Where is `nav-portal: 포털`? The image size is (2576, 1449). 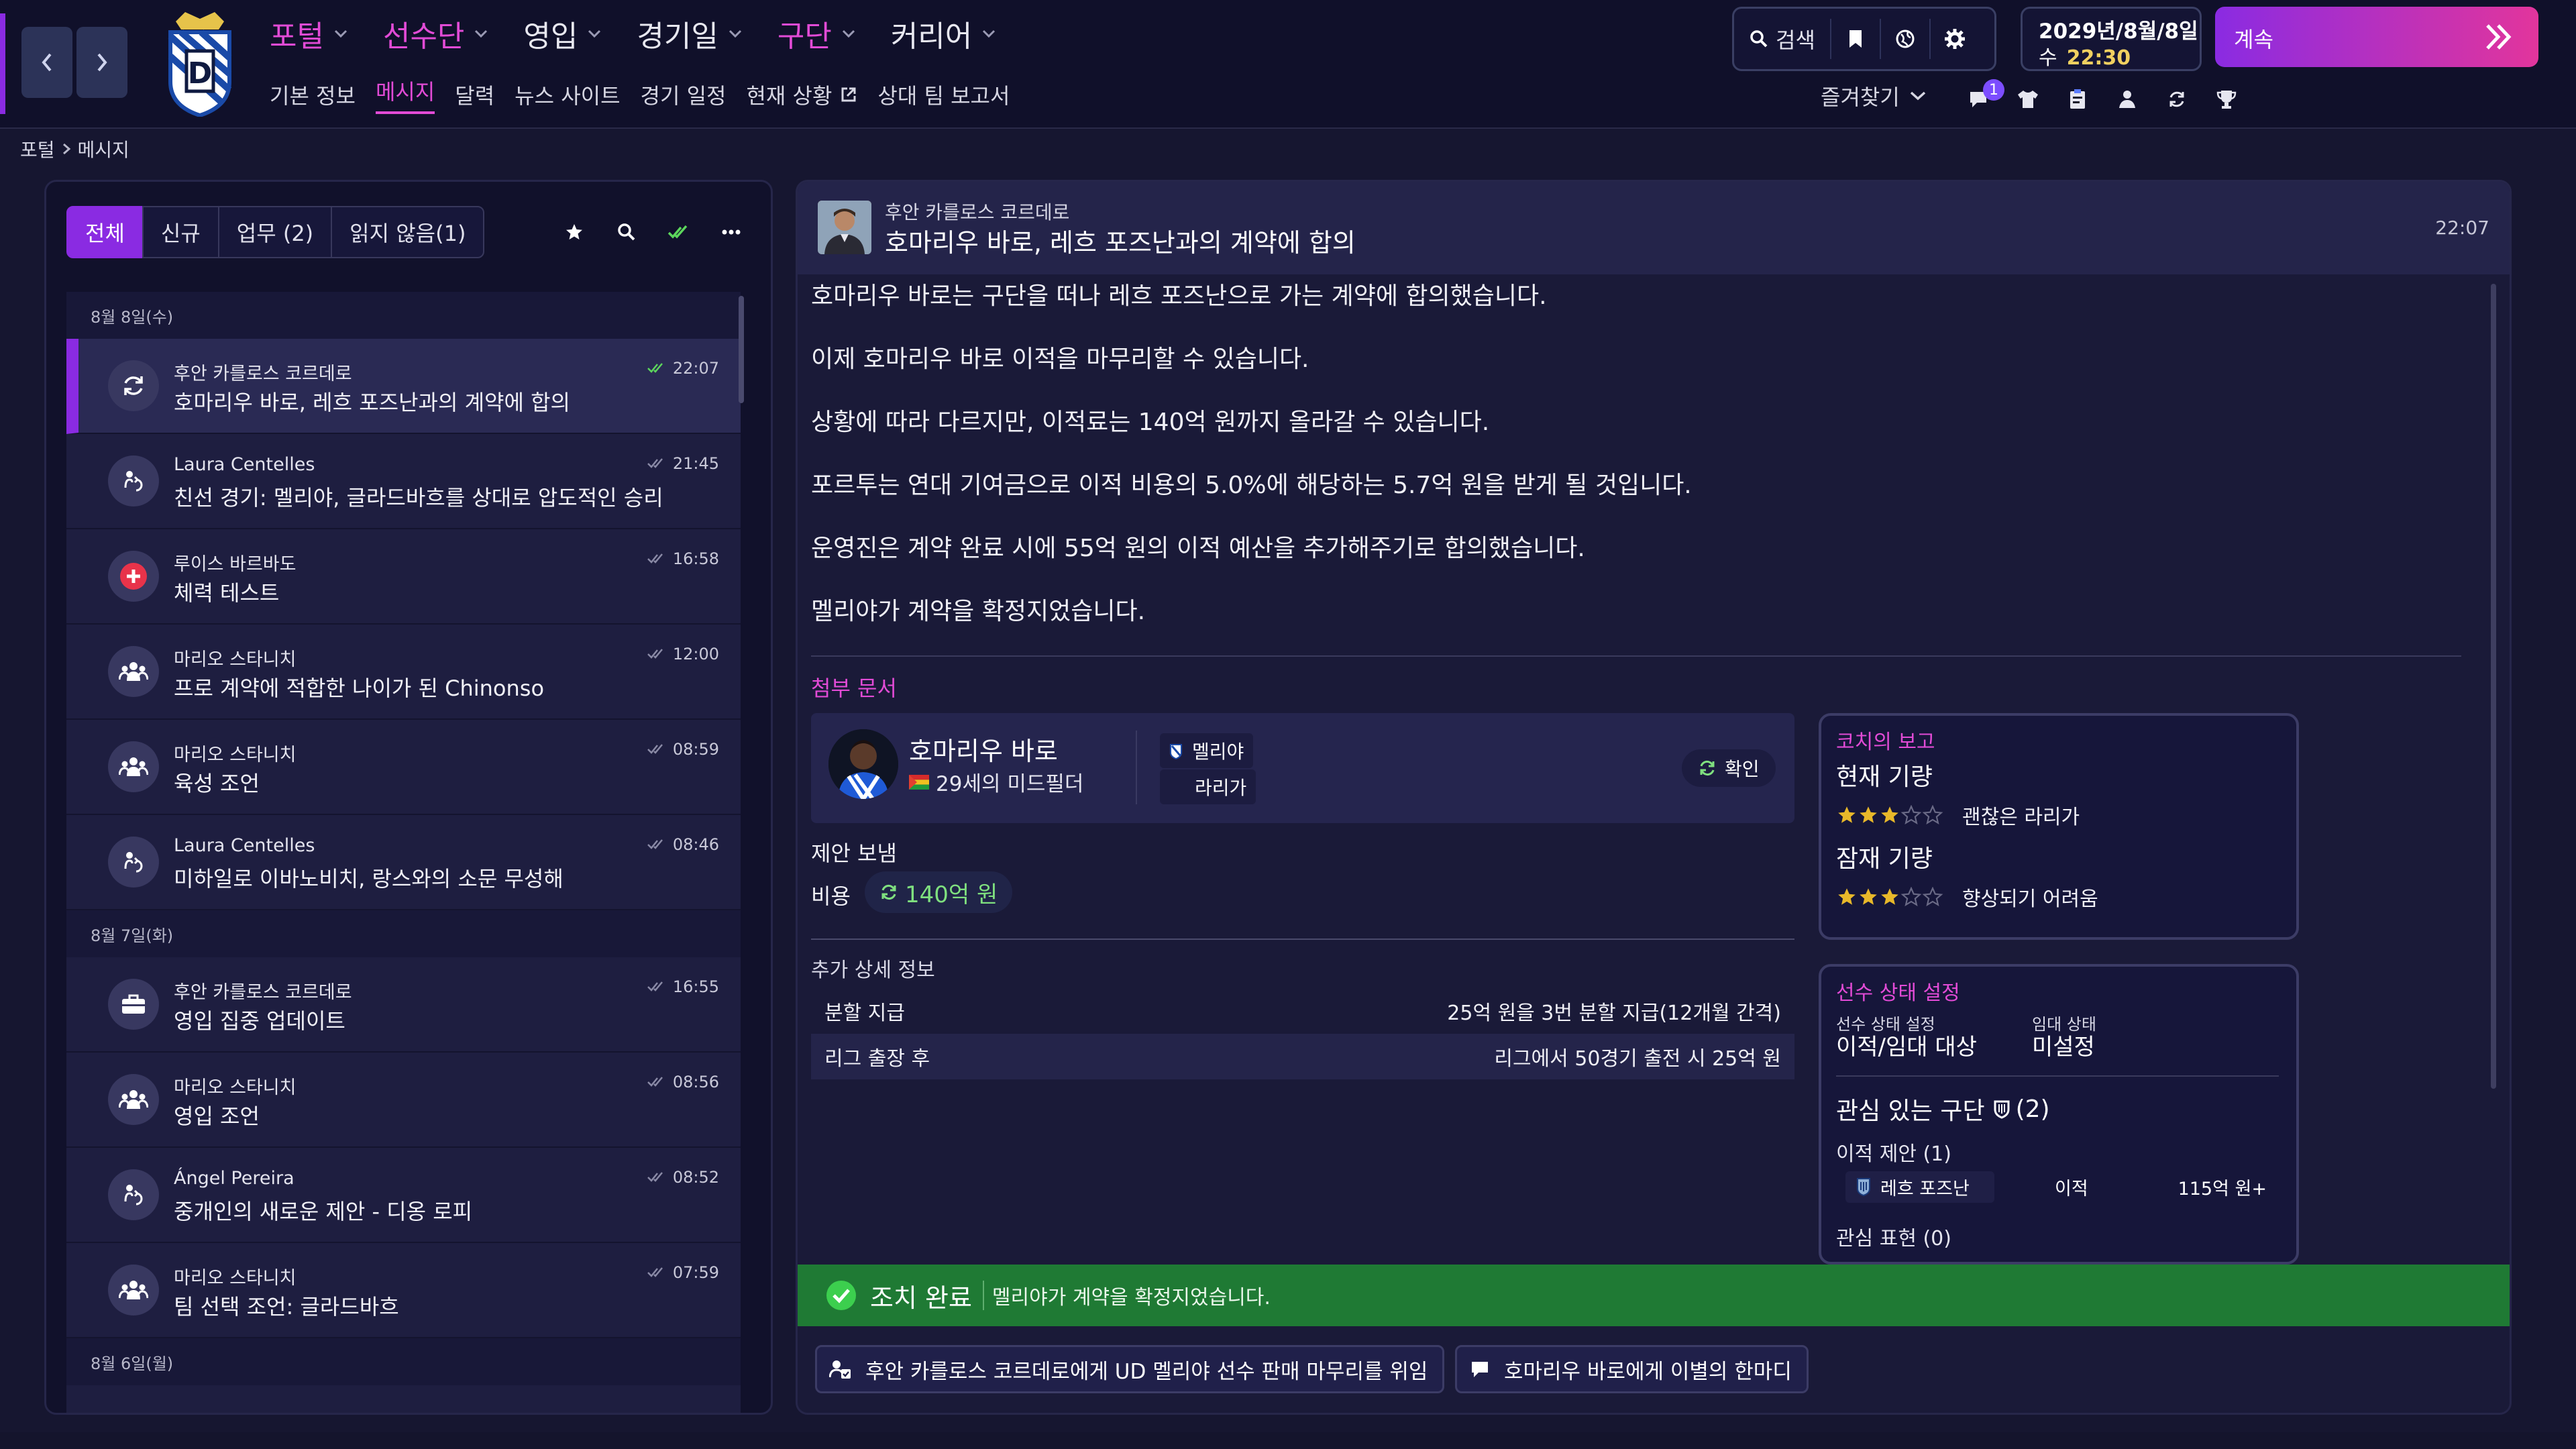 nav-portal: 포털 is located at coordinates (309, 33).